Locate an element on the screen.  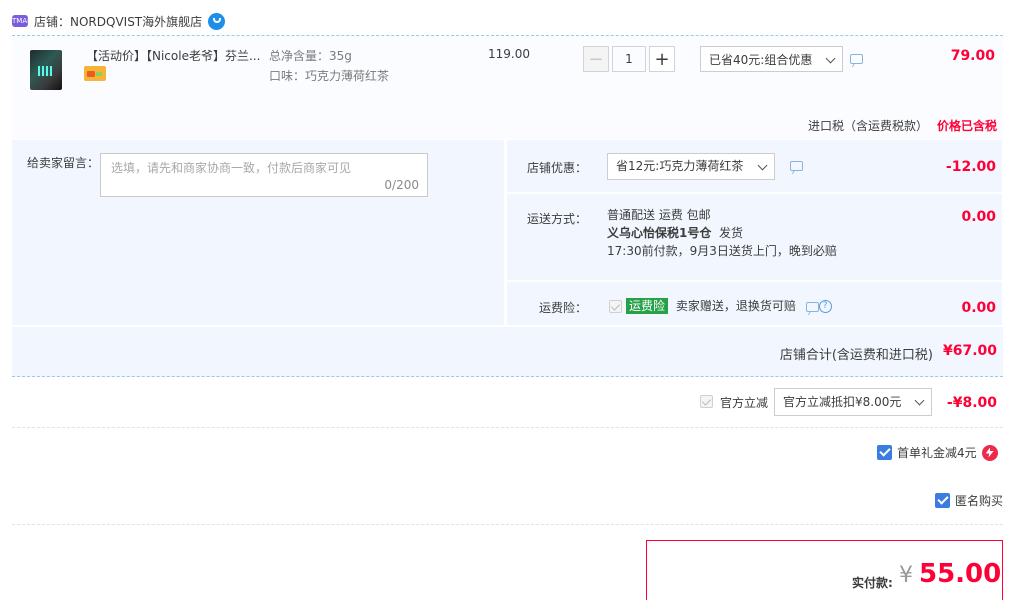
official-discount-value: -¥8.00 is located at coordinates (971, 403).